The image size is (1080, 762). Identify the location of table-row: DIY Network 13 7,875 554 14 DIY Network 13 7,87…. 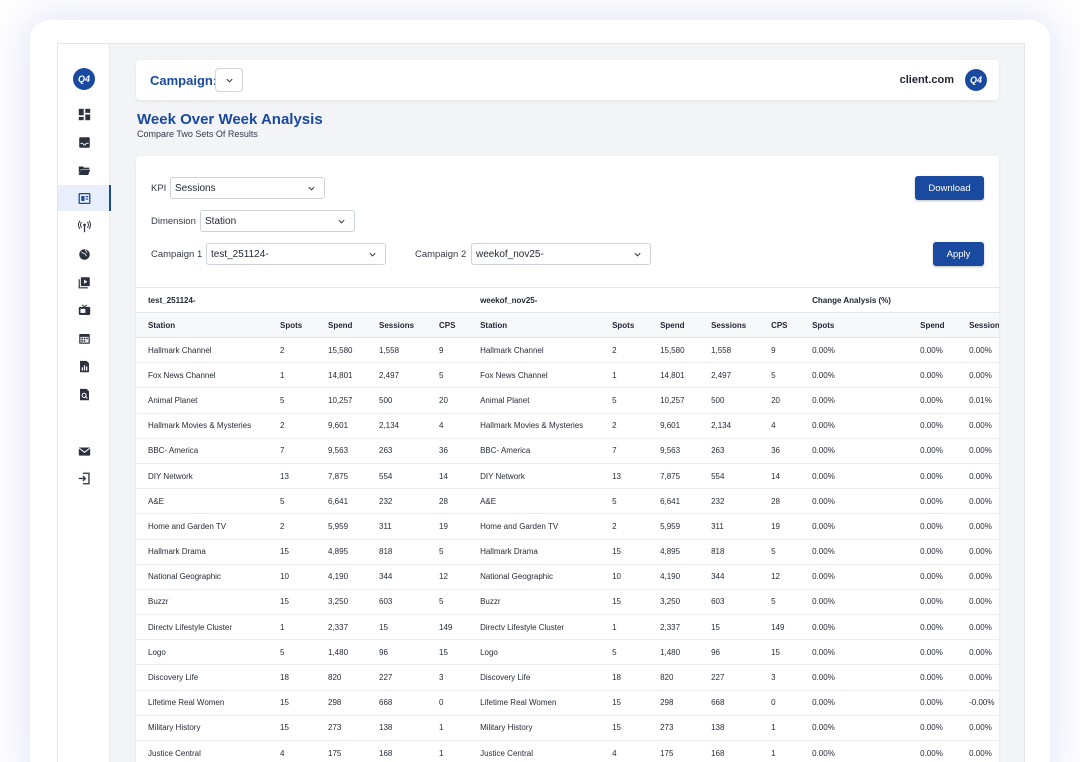
(567, 476).